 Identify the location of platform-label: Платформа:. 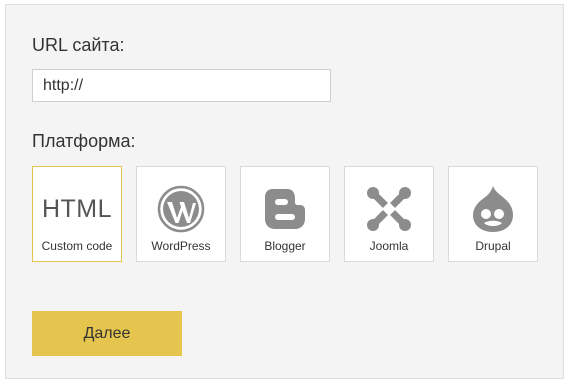
(84, 141).